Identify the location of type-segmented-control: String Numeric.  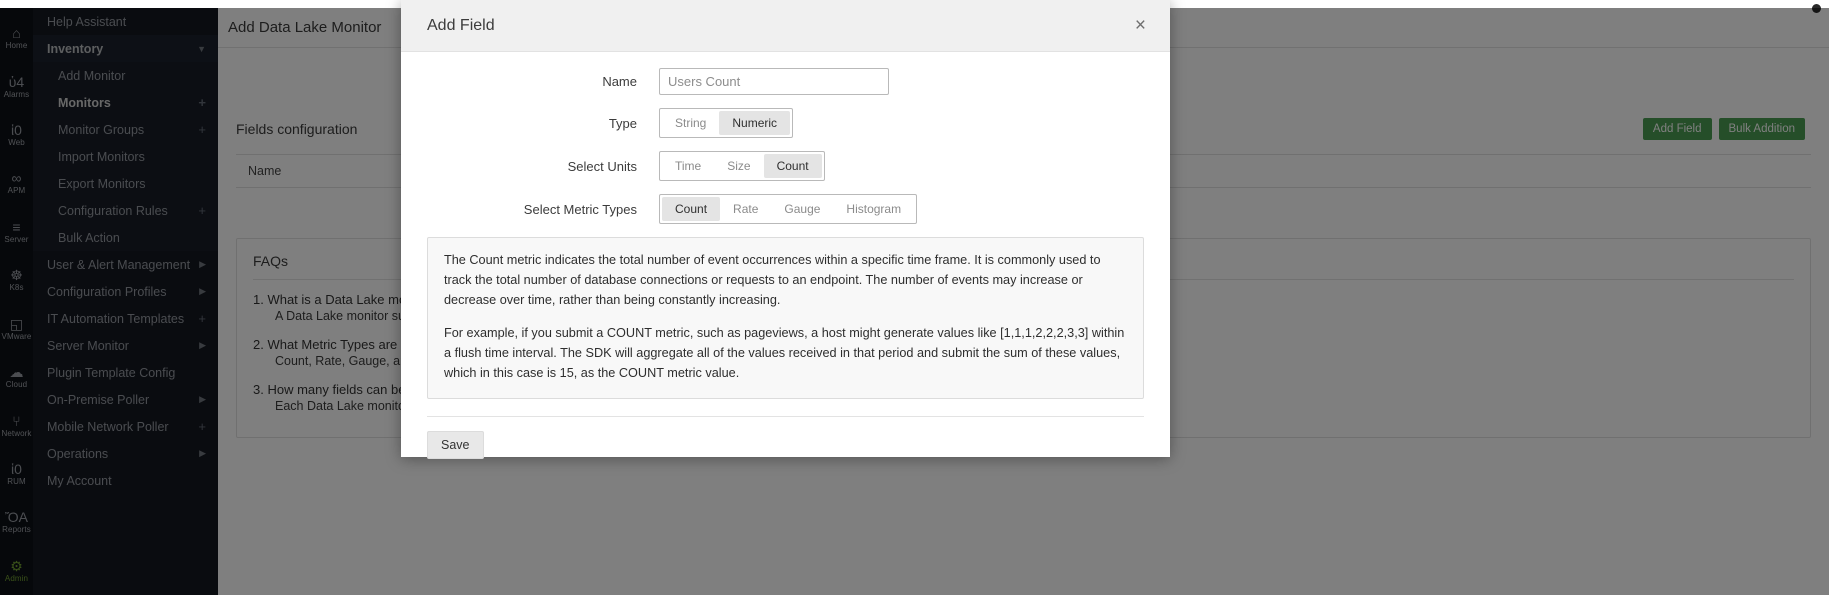
(726, 123).